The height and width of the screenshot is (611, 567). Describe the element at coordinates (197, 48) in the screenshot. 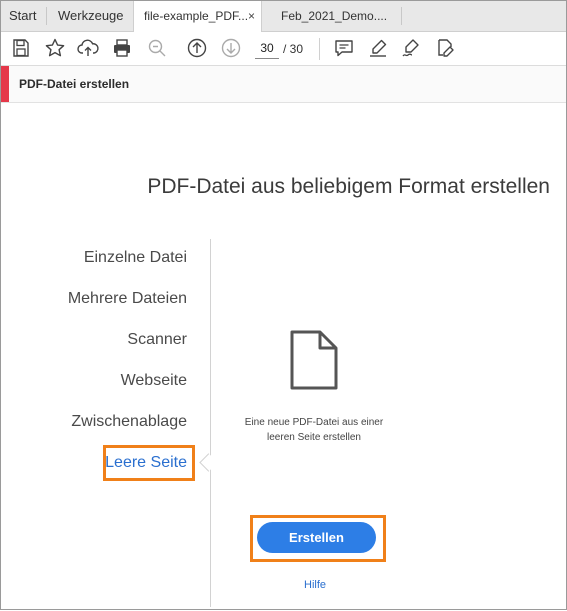

I see `page-up-icon` at that location.